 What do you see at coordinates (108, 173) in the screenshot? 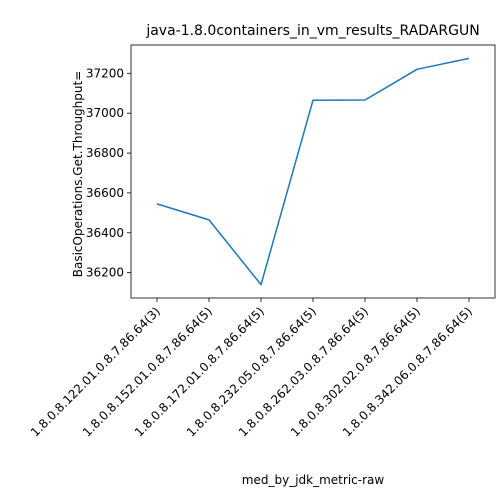
I see `y-axis: 36200 36400 36600 36800 37000 37200` at bounding box center [108, 173].